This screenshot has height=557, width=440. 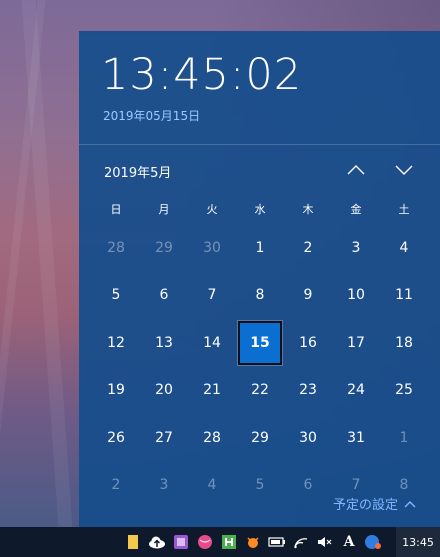 What do you see at coordinates (404, 209) in the screenshot?
I see `weekday-label: 土` at bounding box center [404, 209].